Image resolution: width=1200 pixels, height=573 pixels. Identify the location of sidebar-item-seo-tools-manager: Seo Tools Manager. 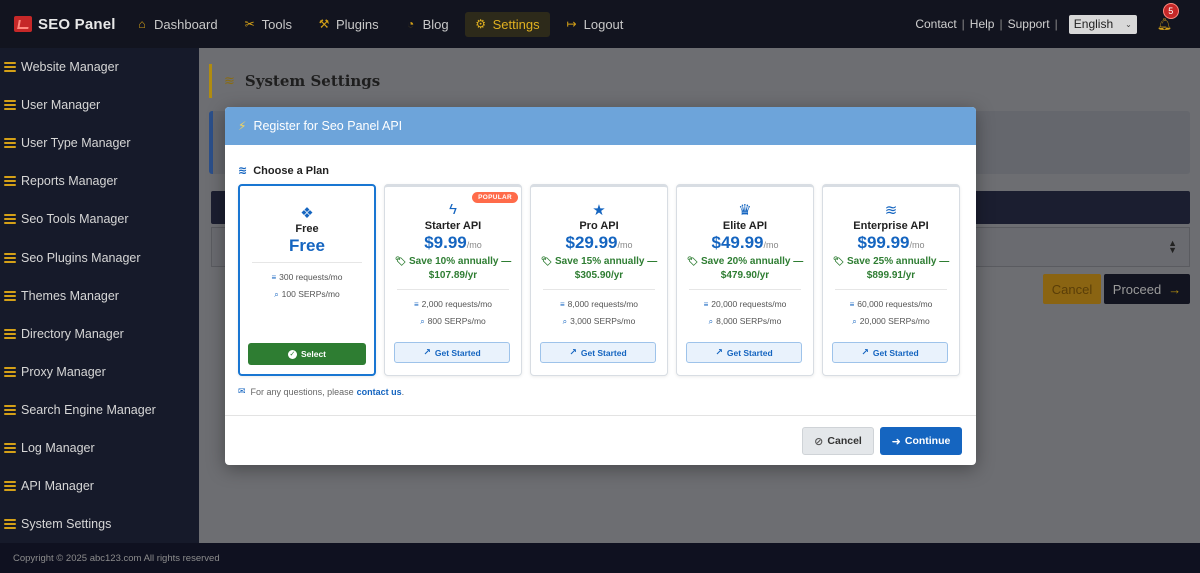
(99, 219).